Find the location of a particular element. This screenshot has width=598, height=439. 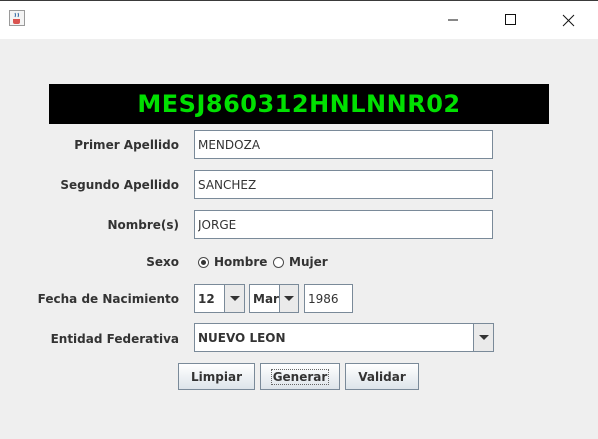

minimize-icon is located at coordinates (453, 20).